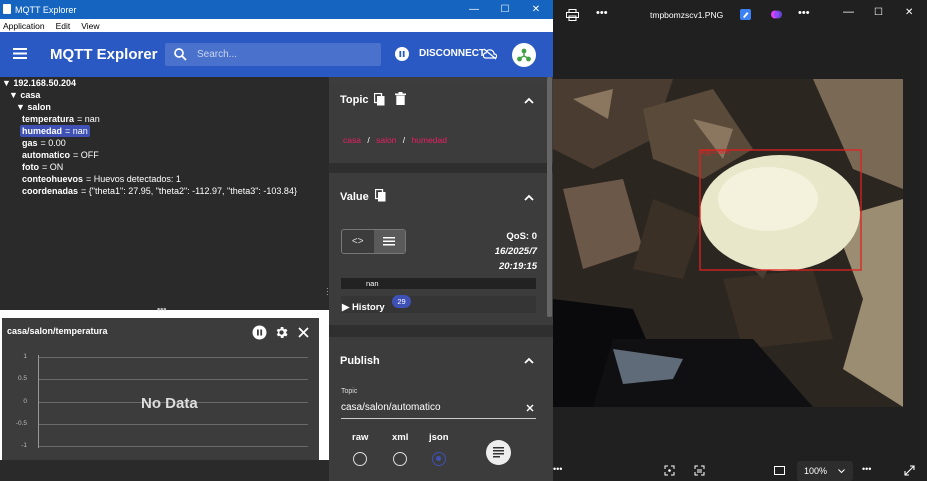  Describe the element at coordinates (536, 9) in the screenshot. I see `close-window-button: ✕` at that location.